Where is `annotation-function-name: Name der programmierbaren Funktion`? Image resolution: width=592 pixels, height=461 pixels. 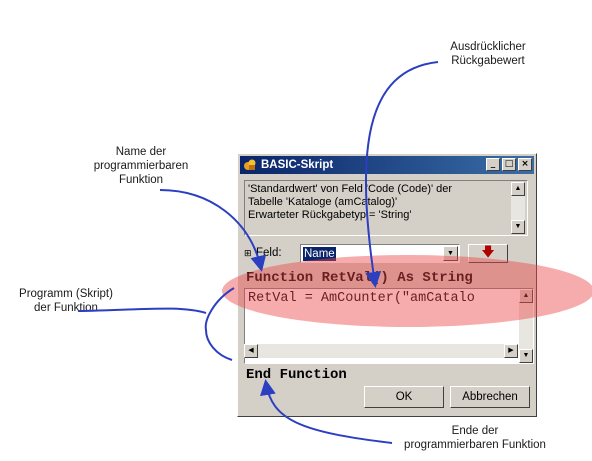 annotation-function-name: Name der programmierbaren Funktion is located at coordinates (141, 166).